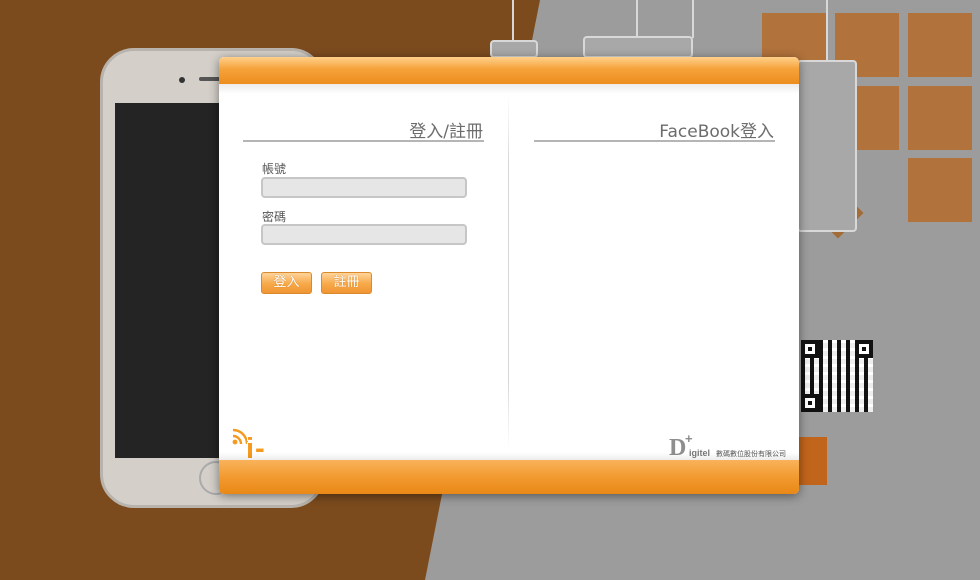 This screenshot has width=980, height=580. What do you see at coordinates (689, 438) in the screenshot?
I see `digitel-logo-plus: +` at bounding box center [689, 438].